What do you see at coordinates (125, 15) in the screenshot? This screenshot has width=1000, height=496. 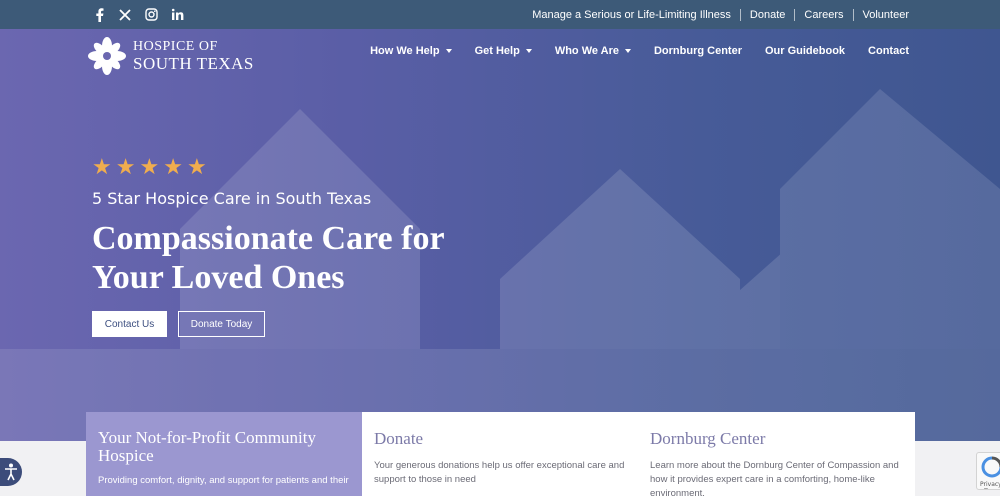 I see `x-icon` at bounding box center [125, 15].